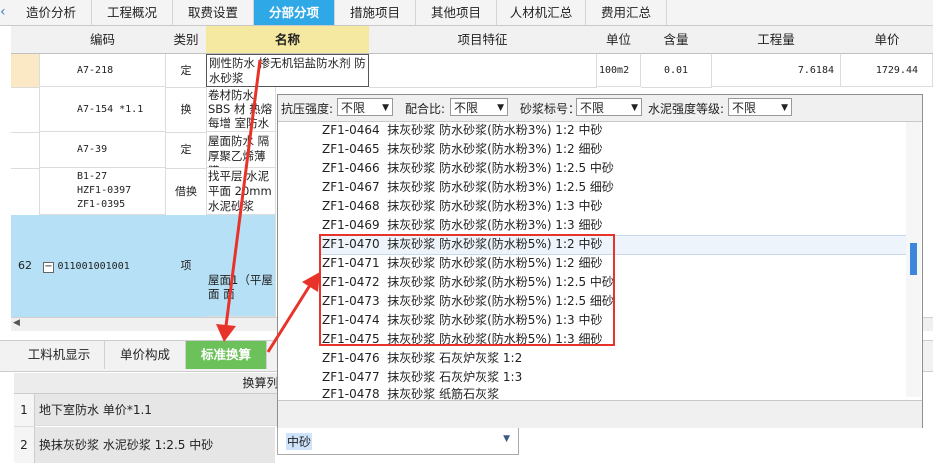 The image size is (933, 472). I want to click on highlight-box, so click(467, 290).